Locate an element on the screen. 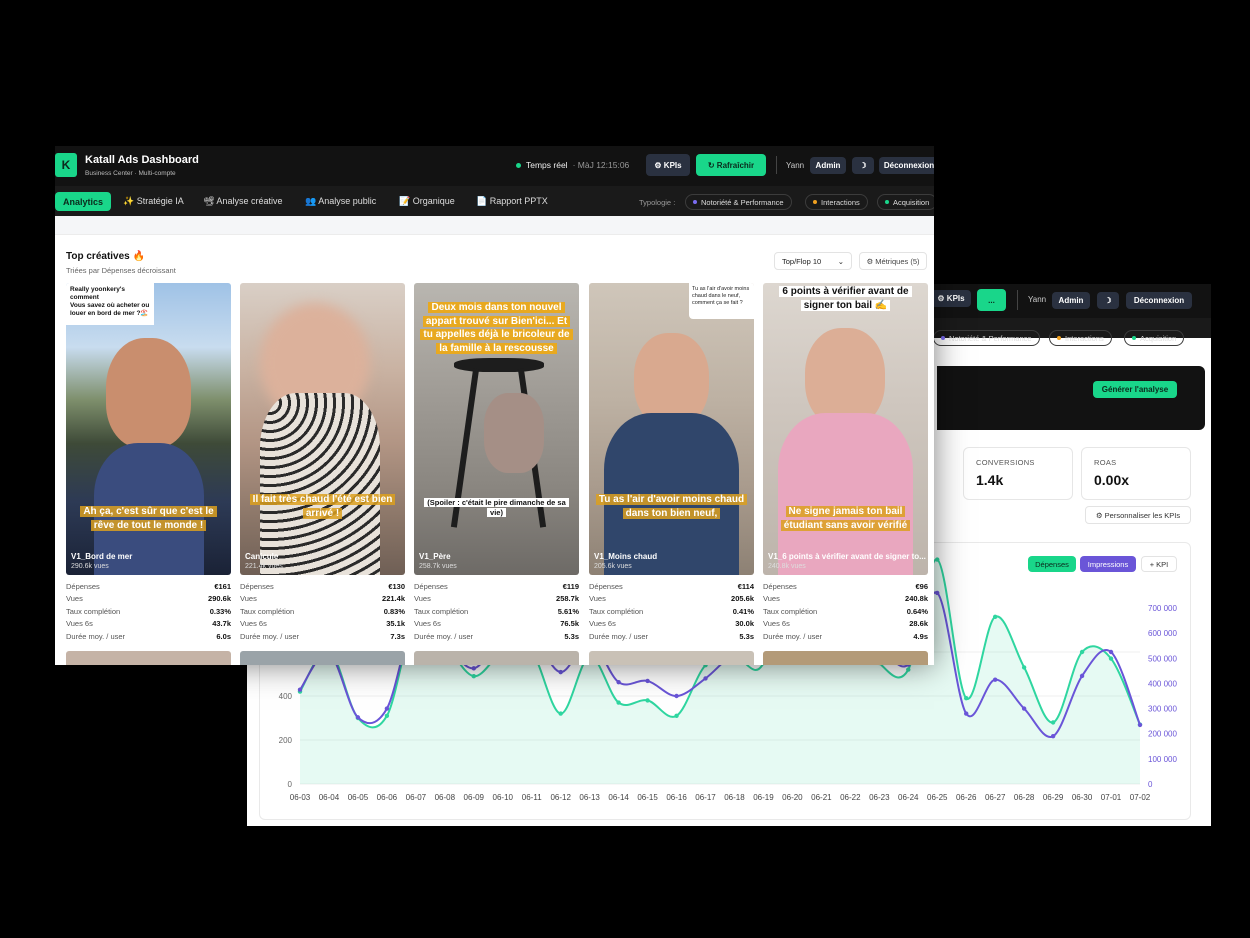 This screenshot has width=1250, height=938. x-tick-label: 06-04 is located at coordinates (329, 797).